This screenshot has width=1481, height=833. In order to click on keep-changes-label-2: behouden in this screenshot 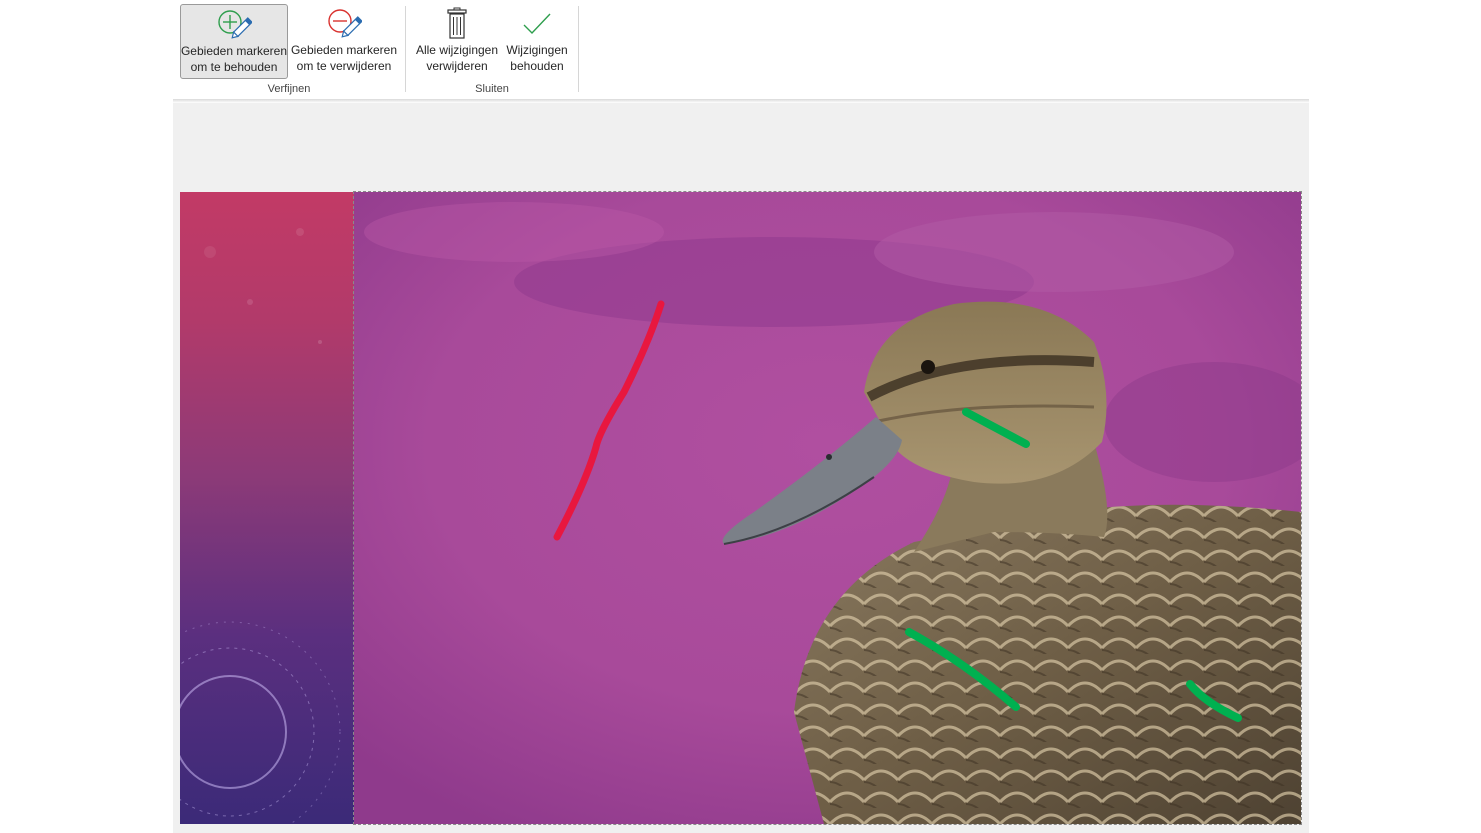, I will do `click(537, 66)`.